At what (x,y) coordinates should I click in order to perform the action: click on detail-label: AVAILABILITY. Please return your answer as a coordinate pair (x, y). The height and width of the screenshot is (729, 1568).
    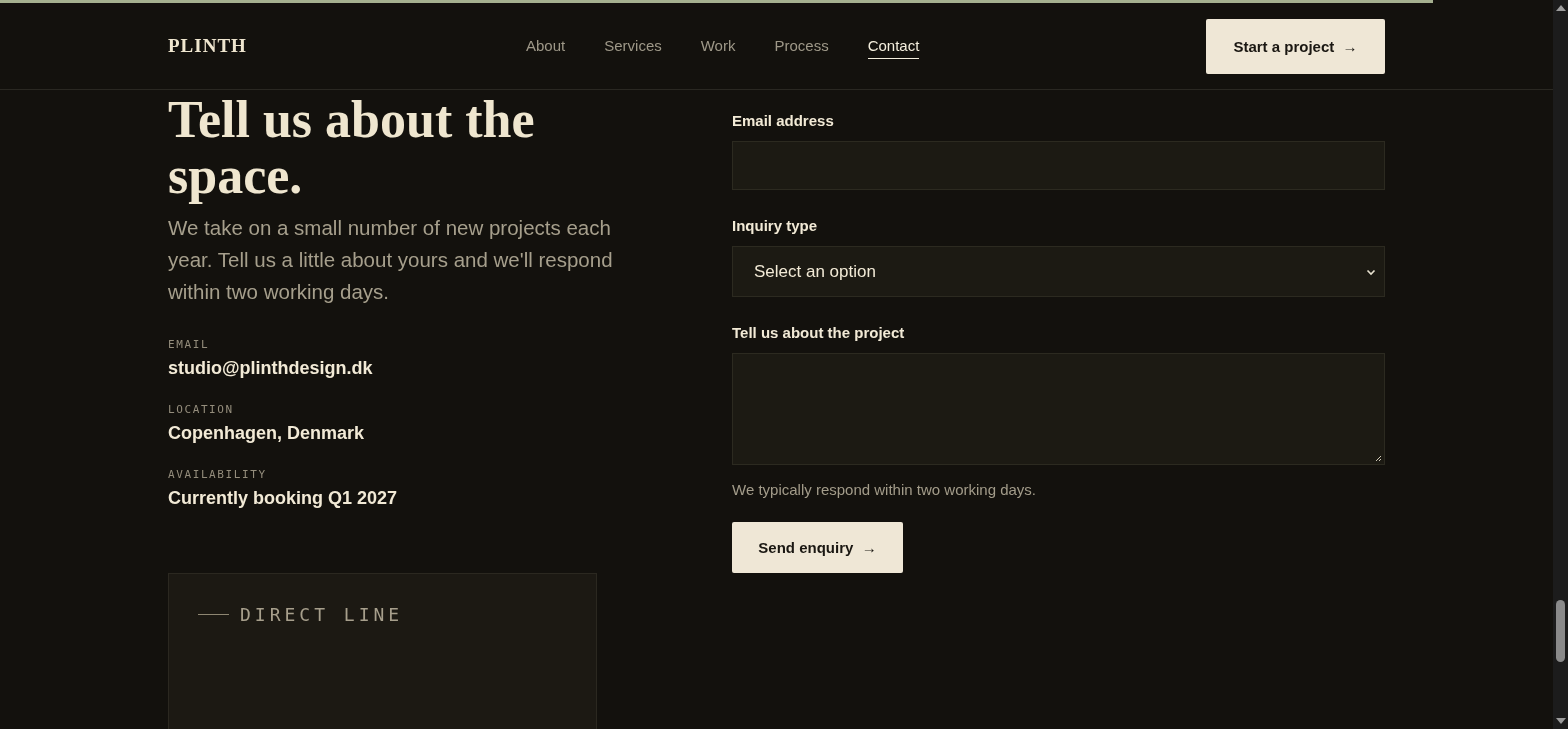
    Looking at the image, I should click on (218, 474).